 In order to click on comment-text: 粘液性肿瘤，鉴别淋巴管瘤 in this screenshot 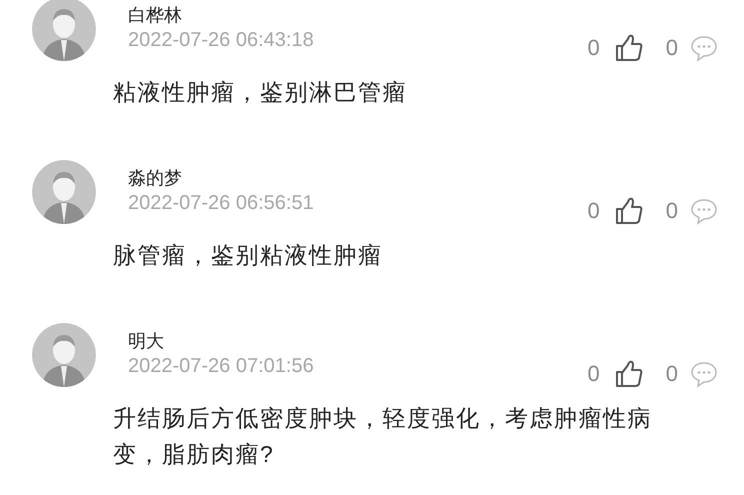, I will do `click(260, 92)`.